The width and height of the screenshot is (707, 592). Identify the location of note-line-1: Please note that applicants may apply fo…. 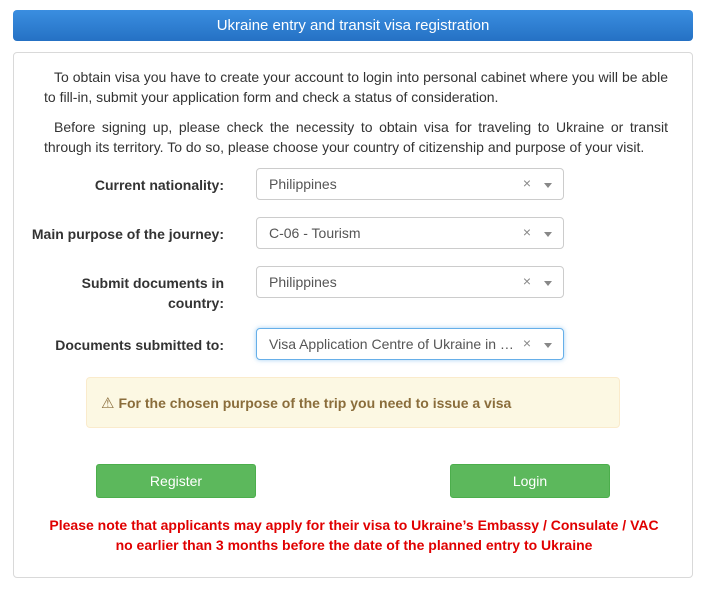
(354, 525).